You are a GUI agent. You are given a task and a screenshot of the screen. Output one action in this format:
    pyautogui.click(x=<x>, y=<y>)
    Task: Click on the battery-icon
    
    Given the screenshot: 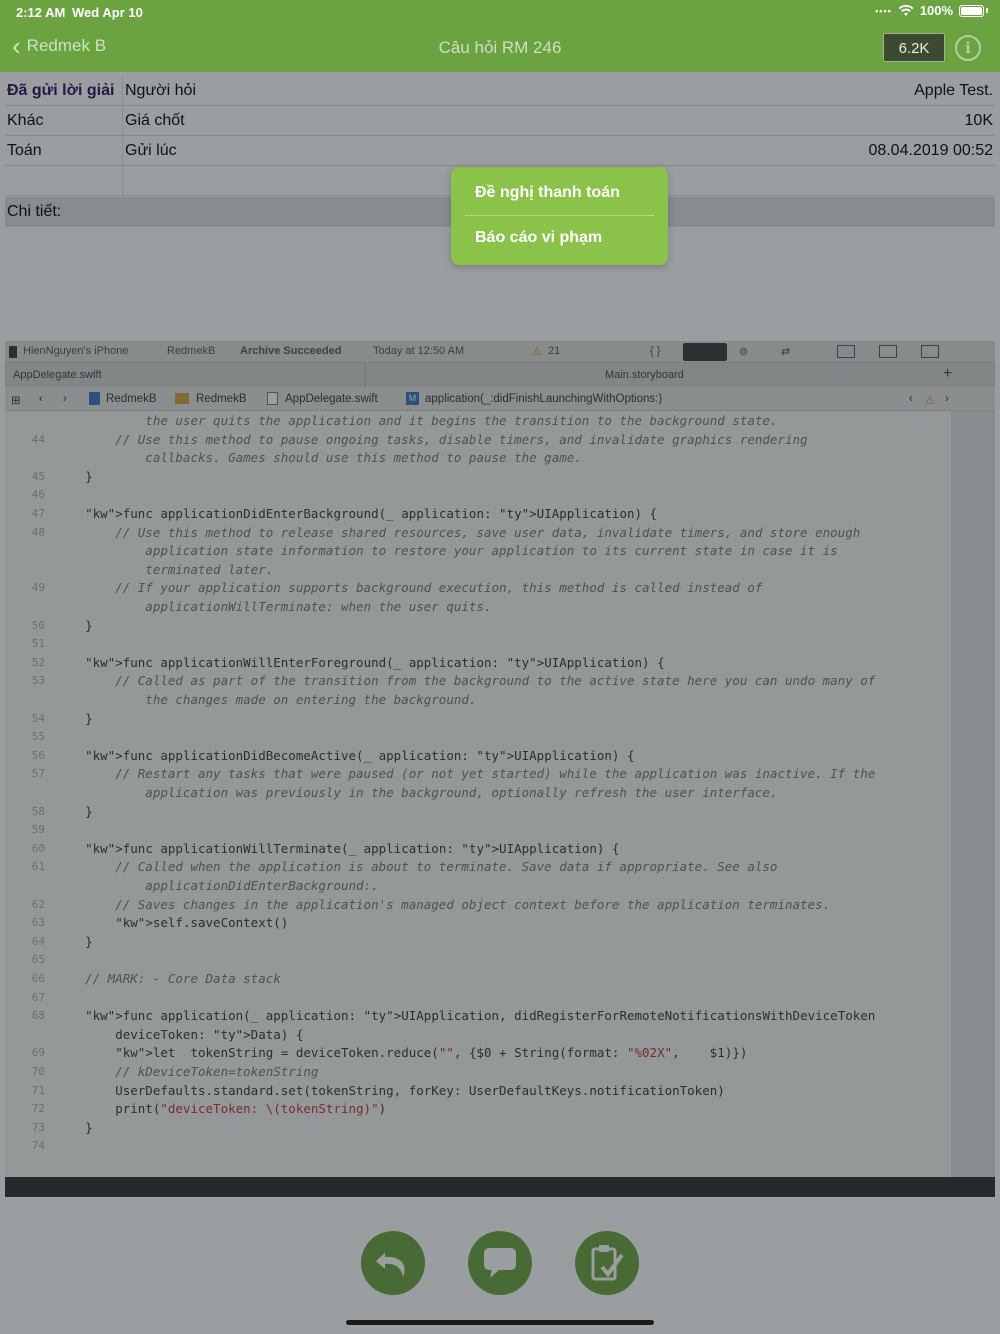 What is the action you would take?
    pyautogui.click(x=971, y=10)
    